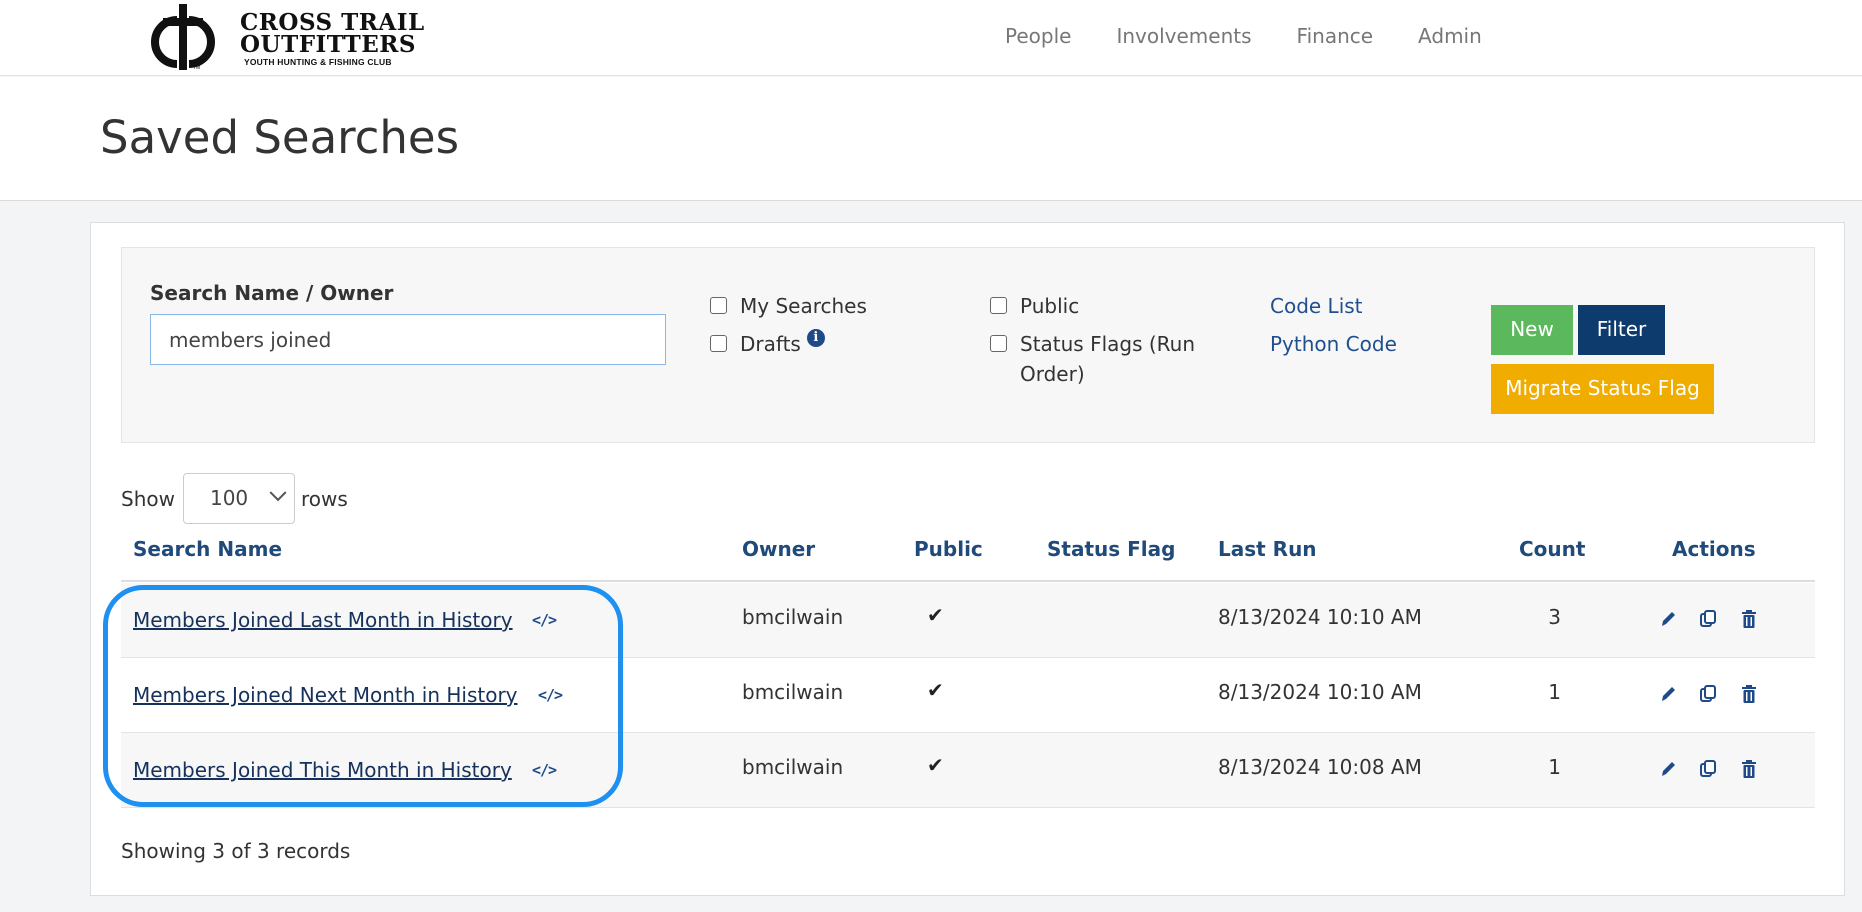 The image size is (1862, 912). What do you see at coordinates (998, 343) in the screenshot?
I see `status-flags-checkbox-box` at bounding box center [998, 343].